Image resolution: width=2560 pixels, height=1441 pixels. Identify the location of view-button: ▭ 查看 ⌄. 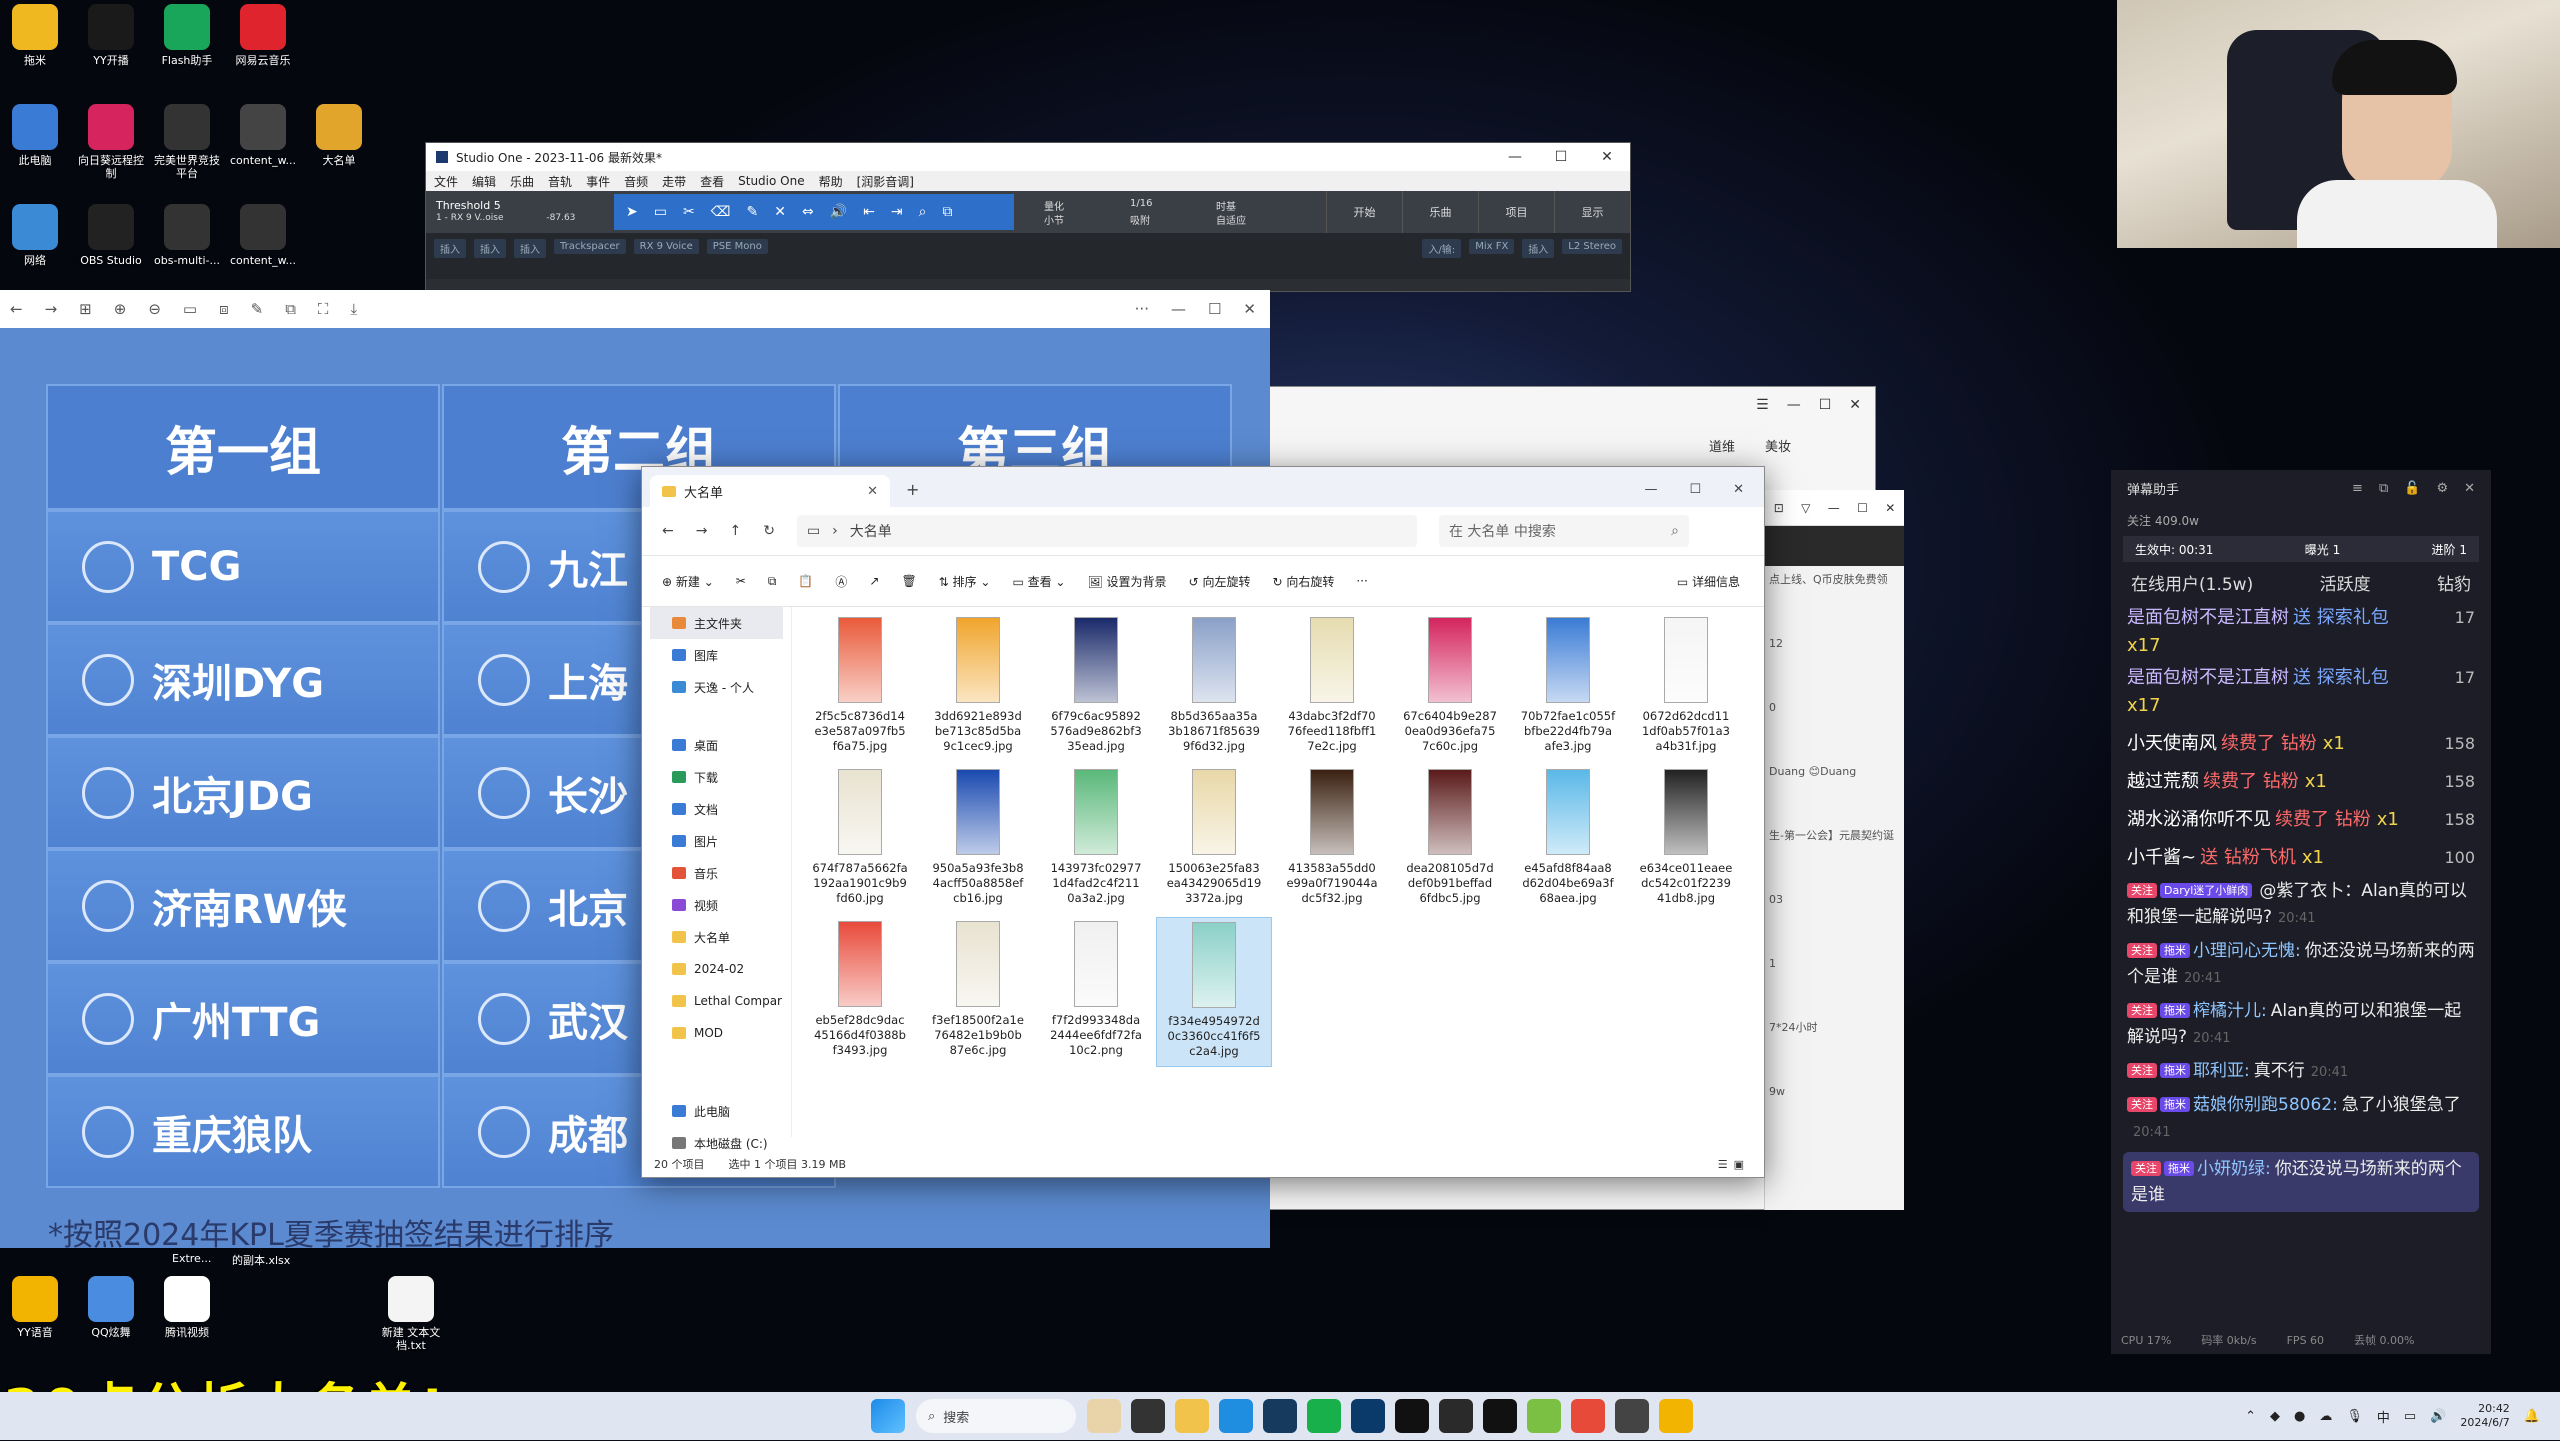
(1038, 581).